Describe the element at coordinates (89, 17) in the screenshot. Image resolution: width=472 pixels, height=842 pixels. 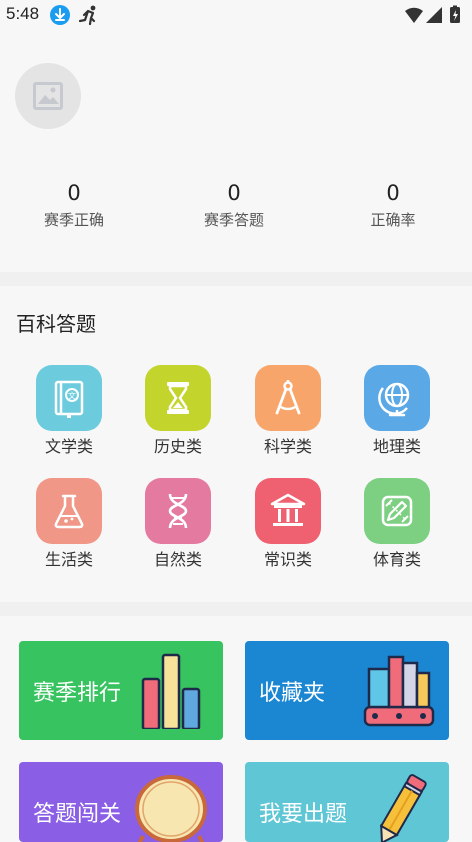
I see `running-icon` at that location.